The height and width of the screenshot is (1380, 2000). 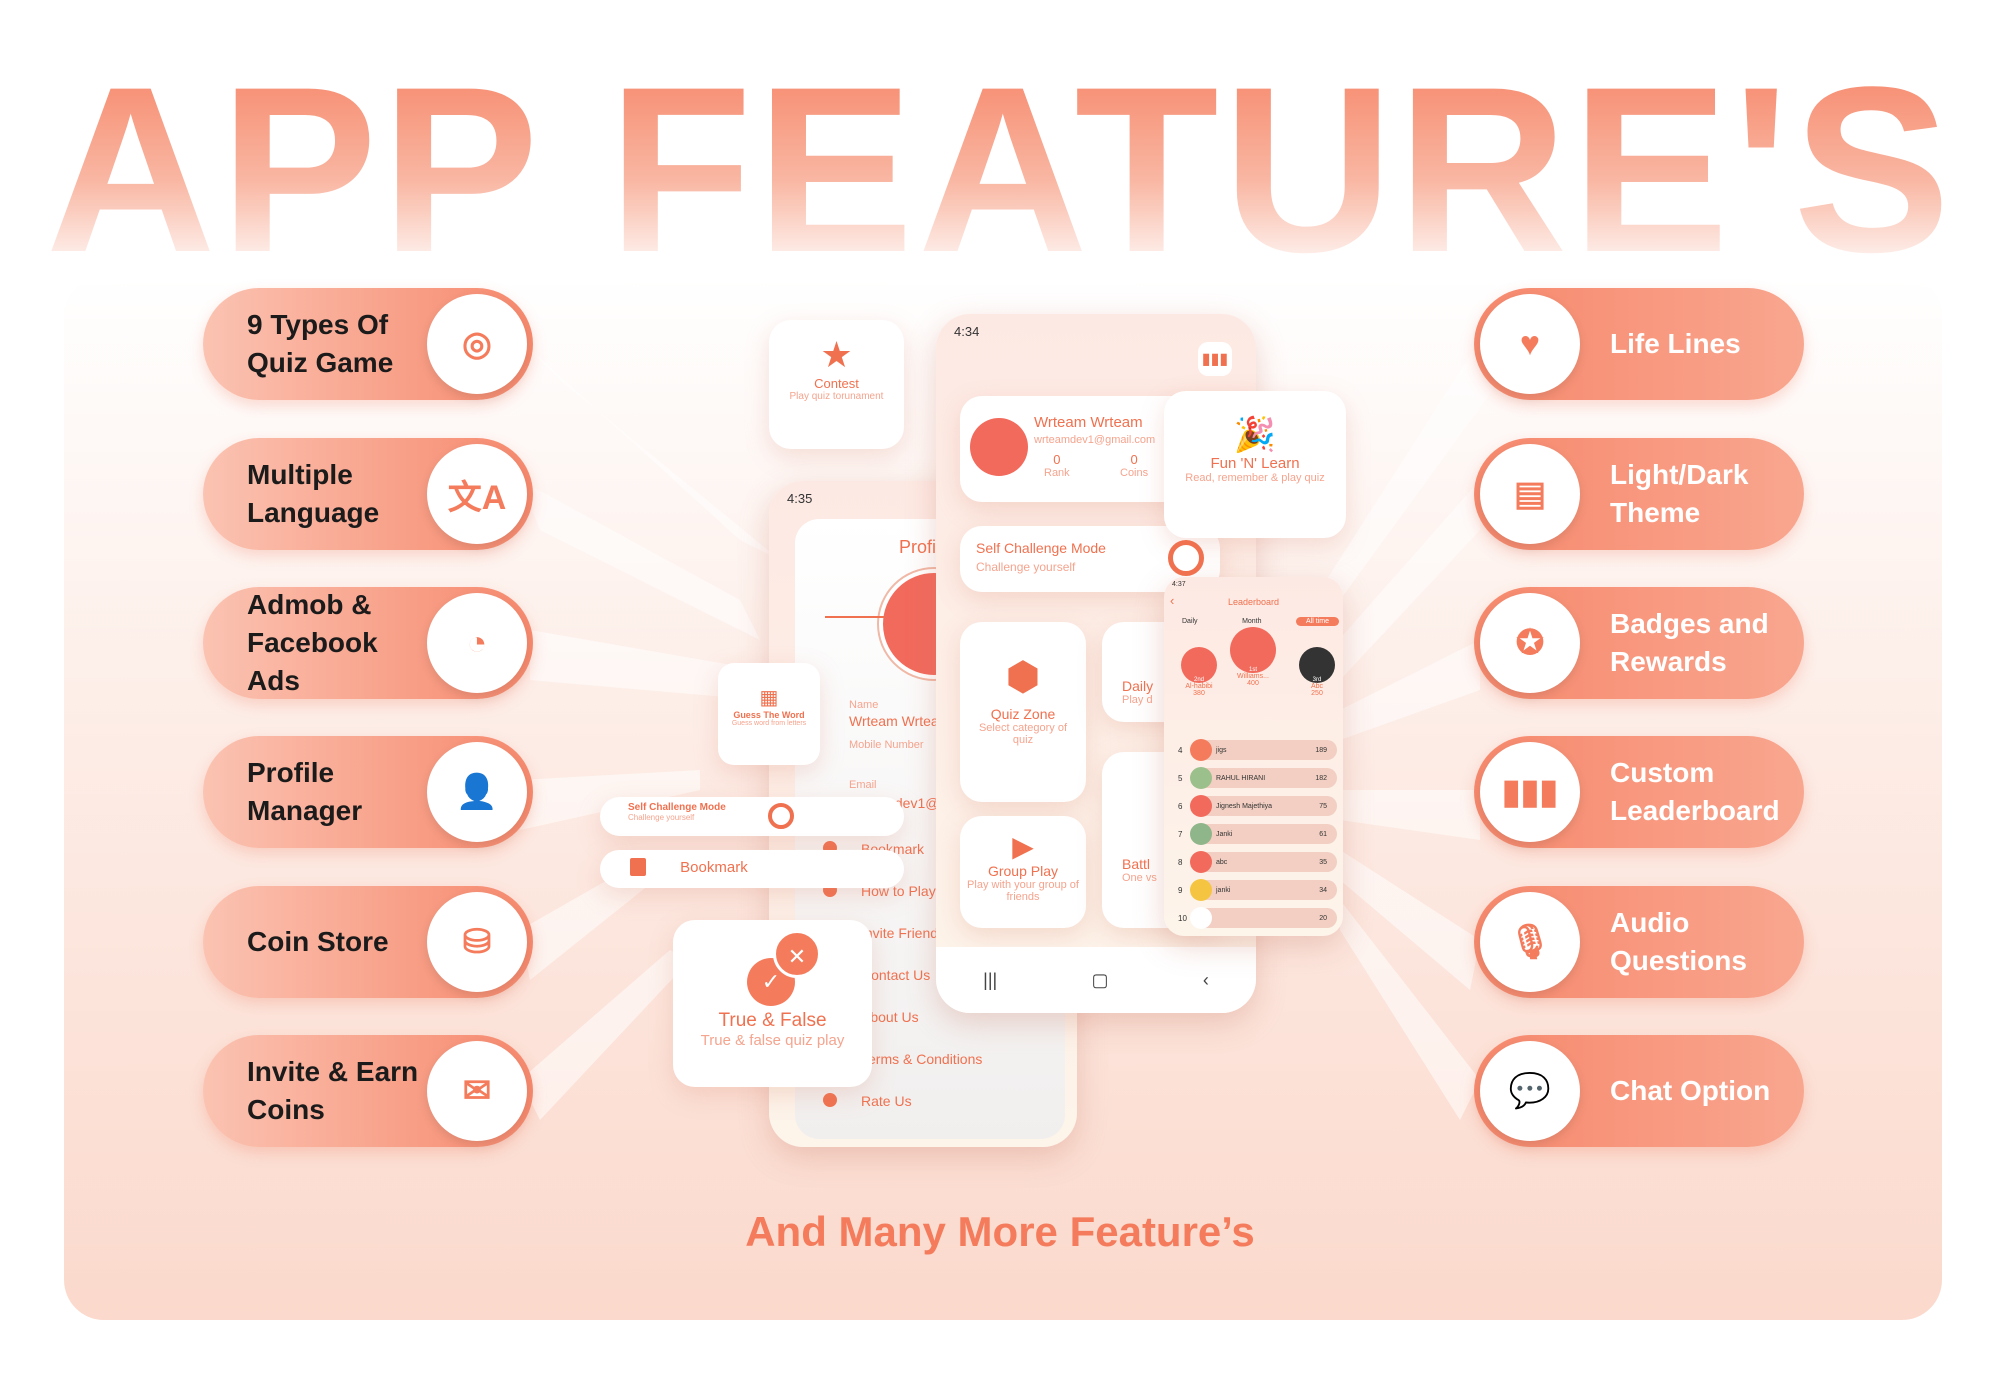 I want to click on avatar: 3rd, so click(x=1317, y=665).